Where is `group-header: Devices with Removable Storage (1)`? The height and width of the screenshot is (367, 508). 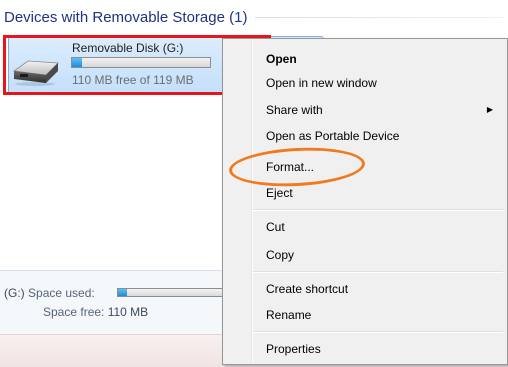 group-header: Devices with Removable Storage (1) is located at coordinates (254, 17).